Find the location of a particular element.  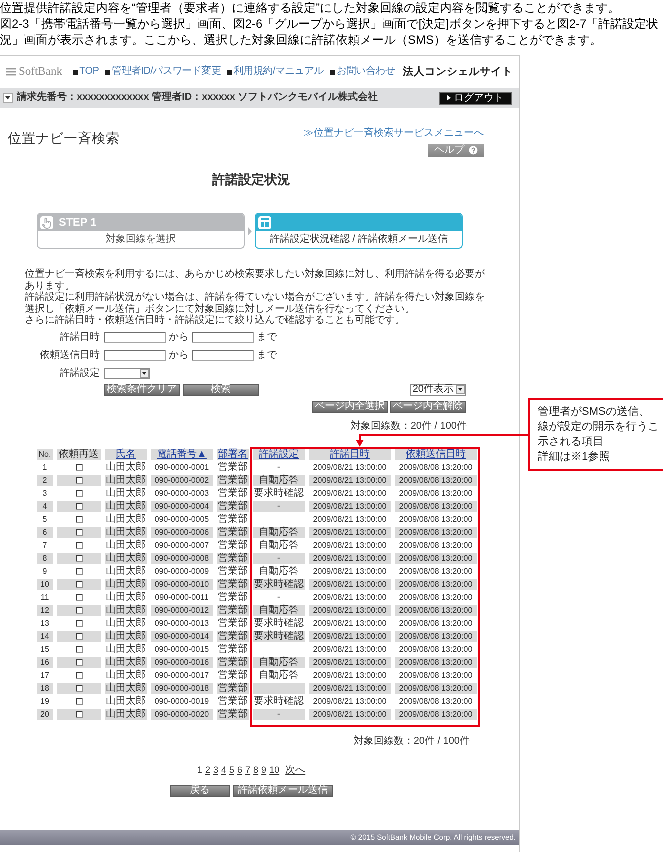

nav-link: 管理者ID/パスワード変更 is located at coordinates (167, 72).